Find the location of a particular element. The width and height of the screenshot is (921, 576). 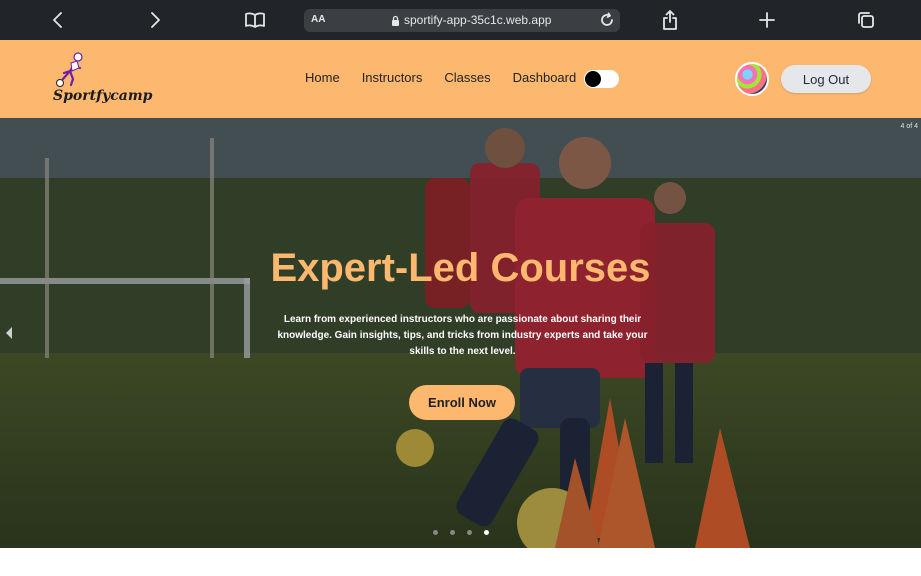

theme-toggle is located at coordinates (601, 79).